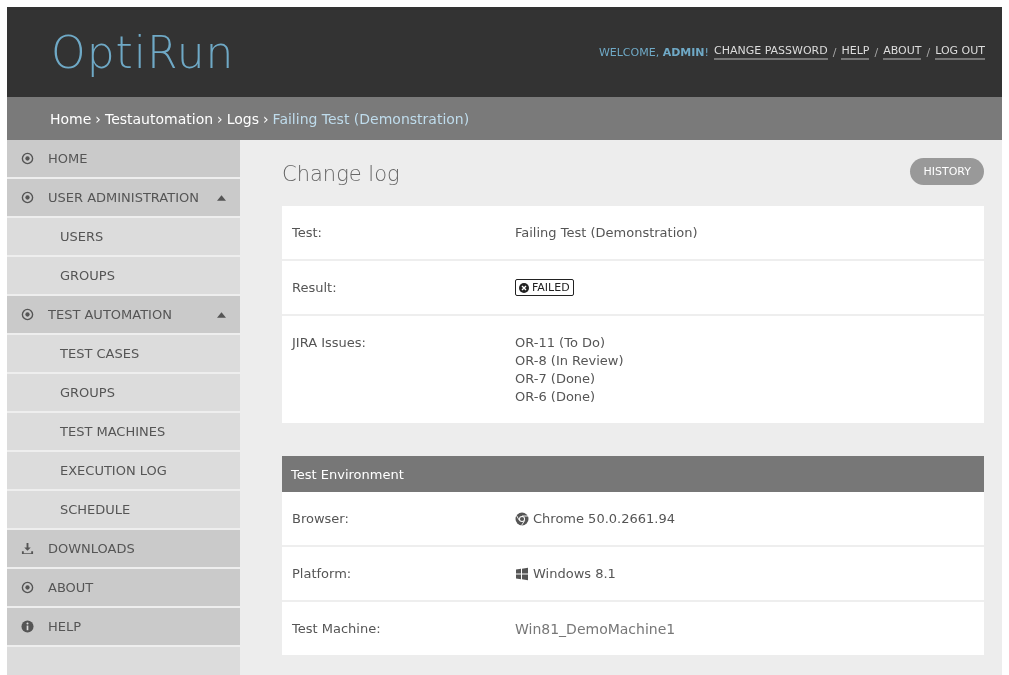 Image resolution: width=1009 pixels, height=675 pixels. I want to click on sidebar-item: HOME, so click(123, 159).